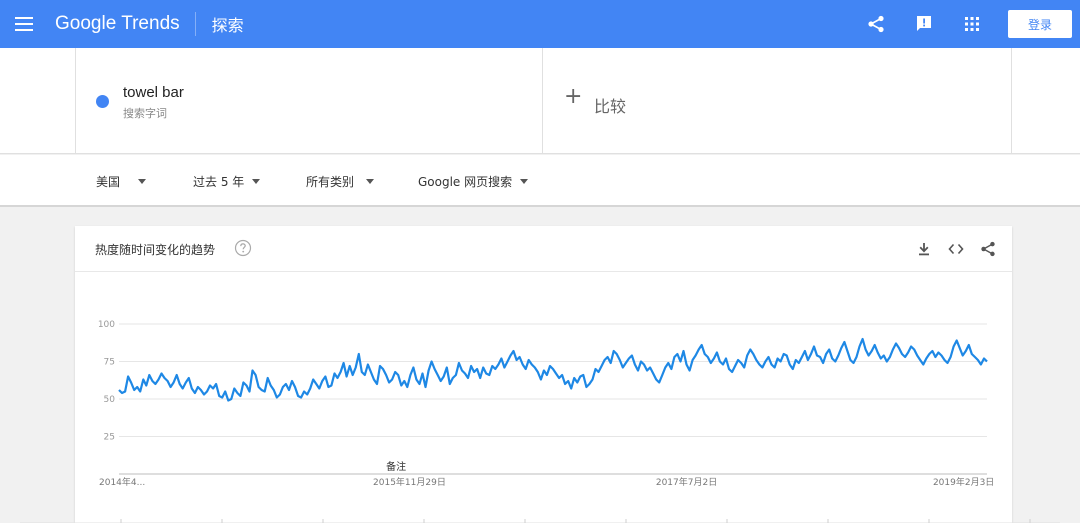 This screenshot has height=523, width=1080. I want to click on share-button, so click(876, 24).